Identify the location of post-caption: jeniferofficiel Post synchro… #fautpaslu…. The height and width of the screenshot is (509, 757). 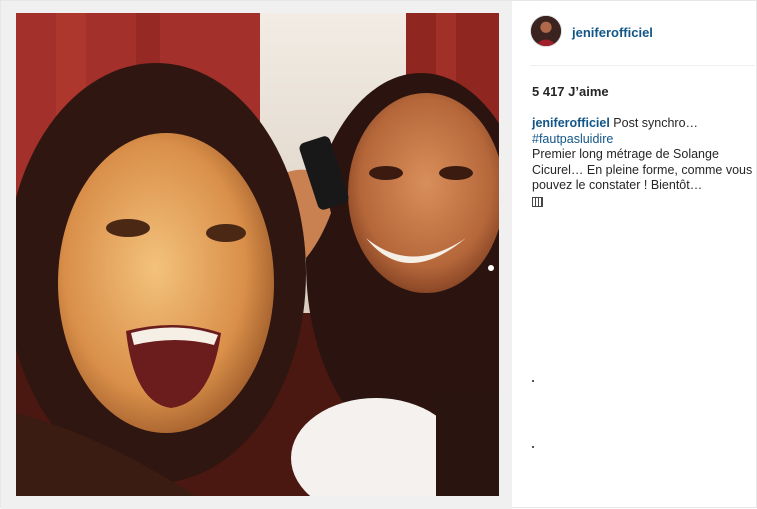
(643, 163).